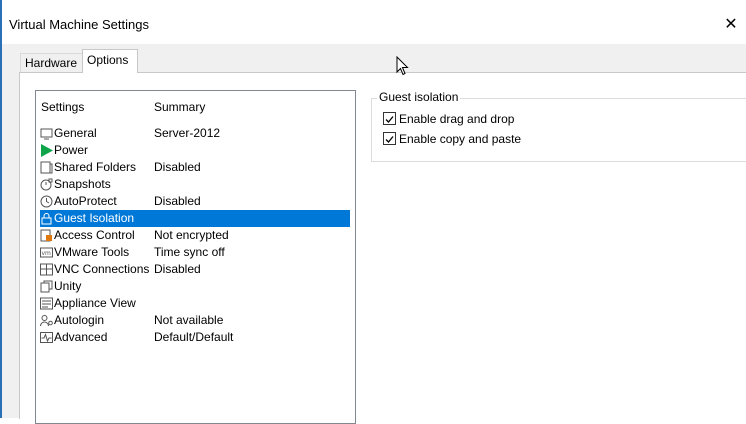 The height and width of the screenshot is (424, 746). Describe the element at coordinates (191, 235) in the screenshot. I see `list-item-summary: Not encrypted` at that location.